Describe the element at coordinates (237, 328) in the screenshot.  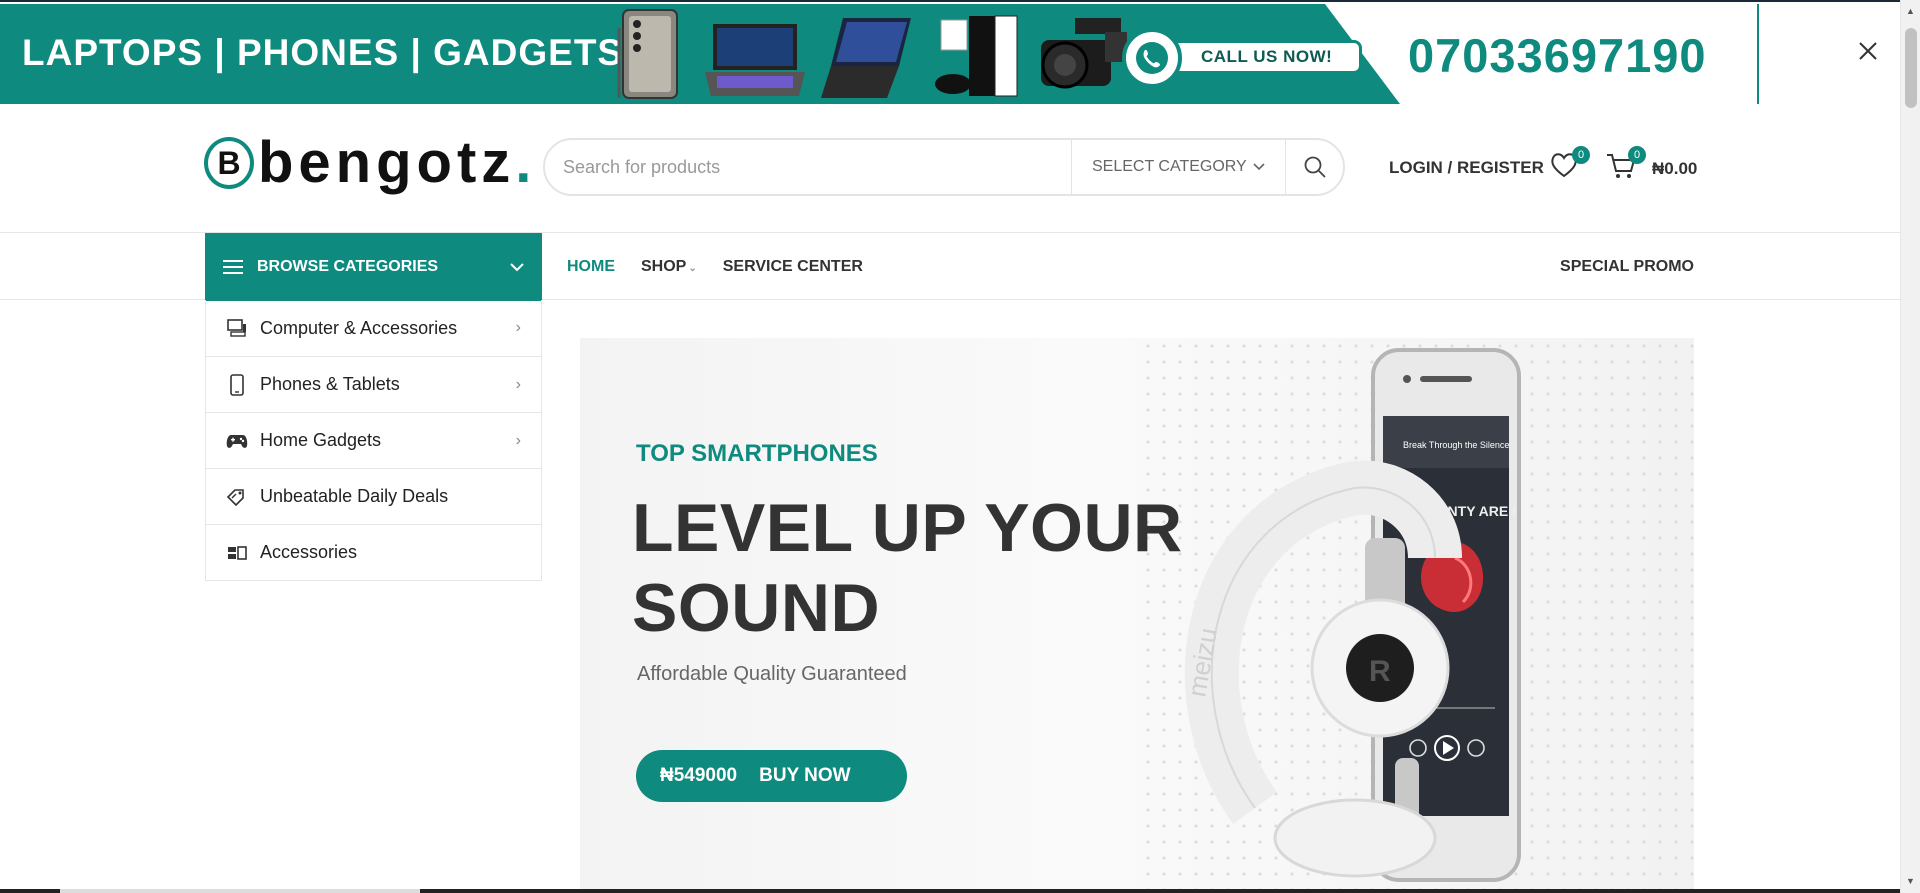
I see `computer-icon` at that location.